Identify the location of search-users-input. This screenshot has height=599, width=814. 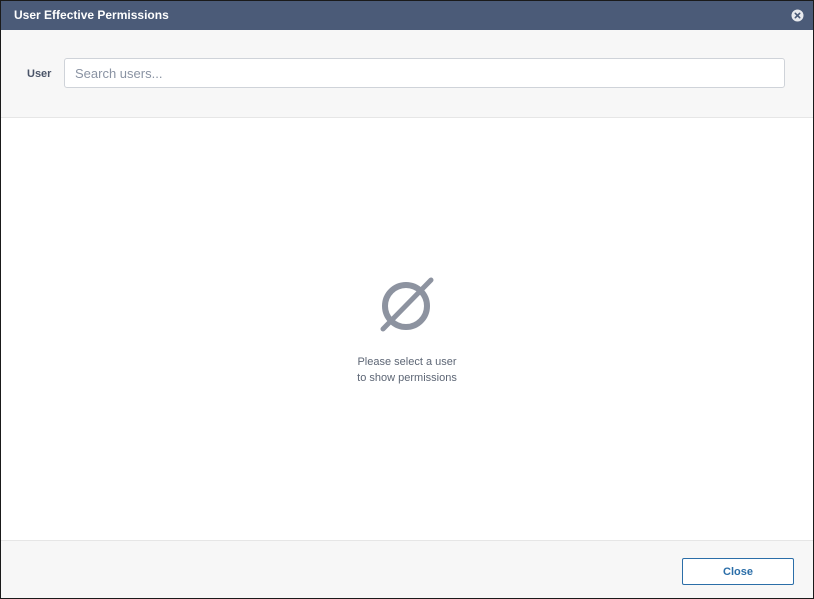
(424, 73).